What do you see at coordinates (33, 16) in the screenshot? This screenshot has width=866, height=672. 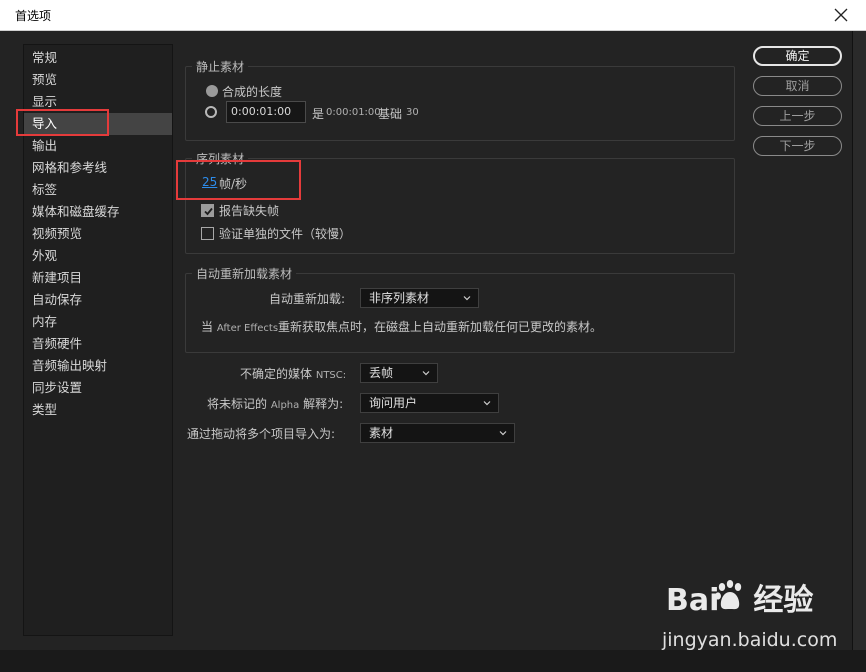 I see `dialog-title: 首选项` at bounding box center [33, 16].